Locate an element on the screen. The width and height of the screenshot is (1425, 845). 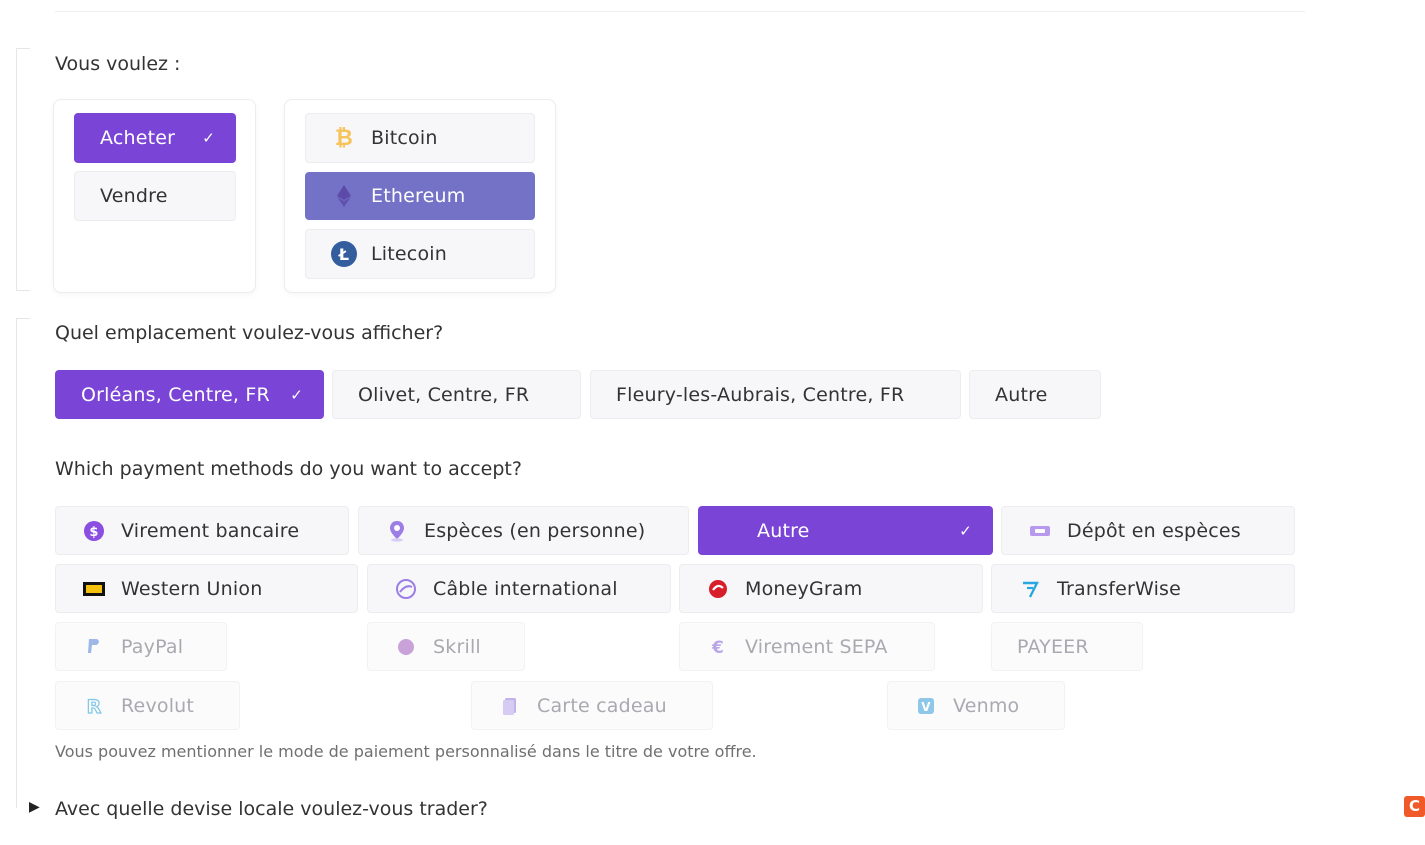
payment-label: Autre is located at coordinates (783, 530).